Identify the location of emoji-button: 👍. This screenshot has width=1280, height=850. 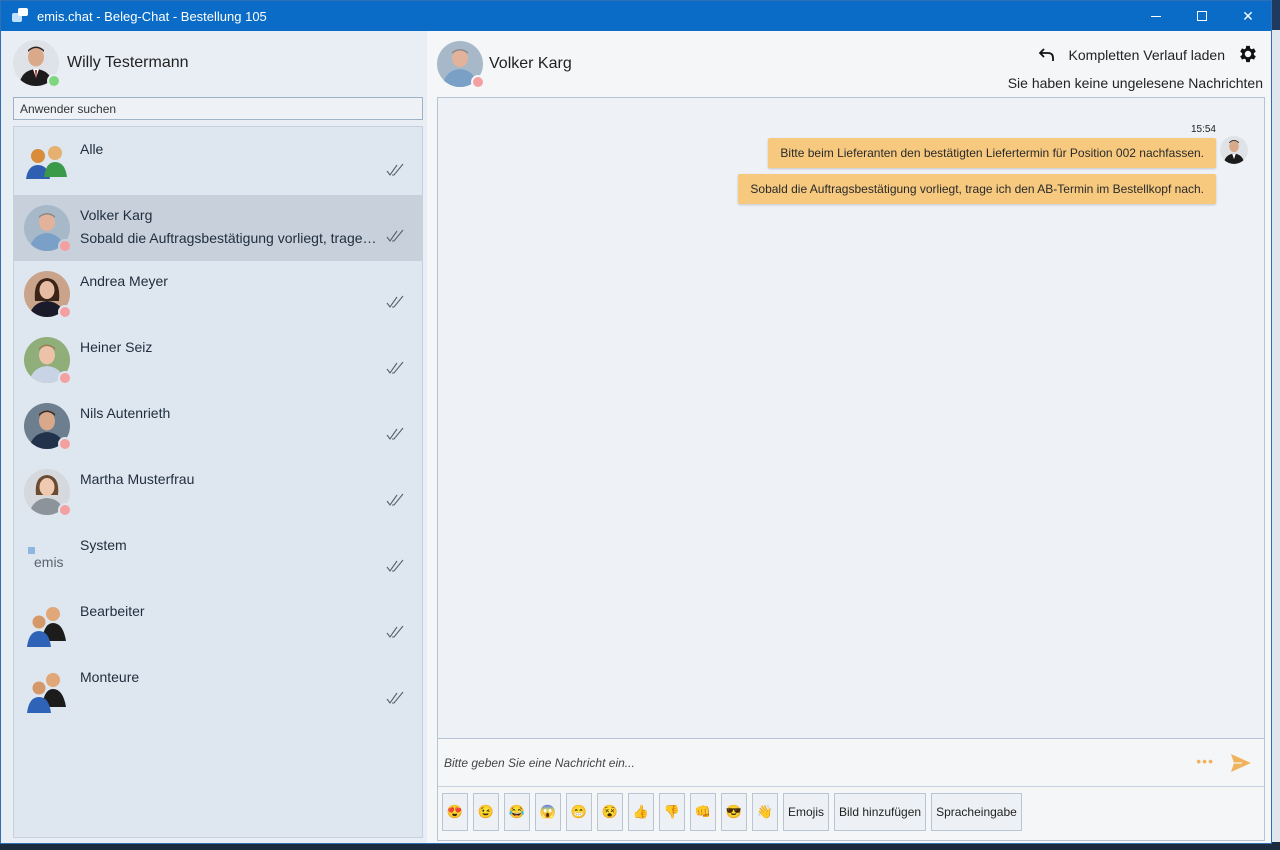
(641, 812).